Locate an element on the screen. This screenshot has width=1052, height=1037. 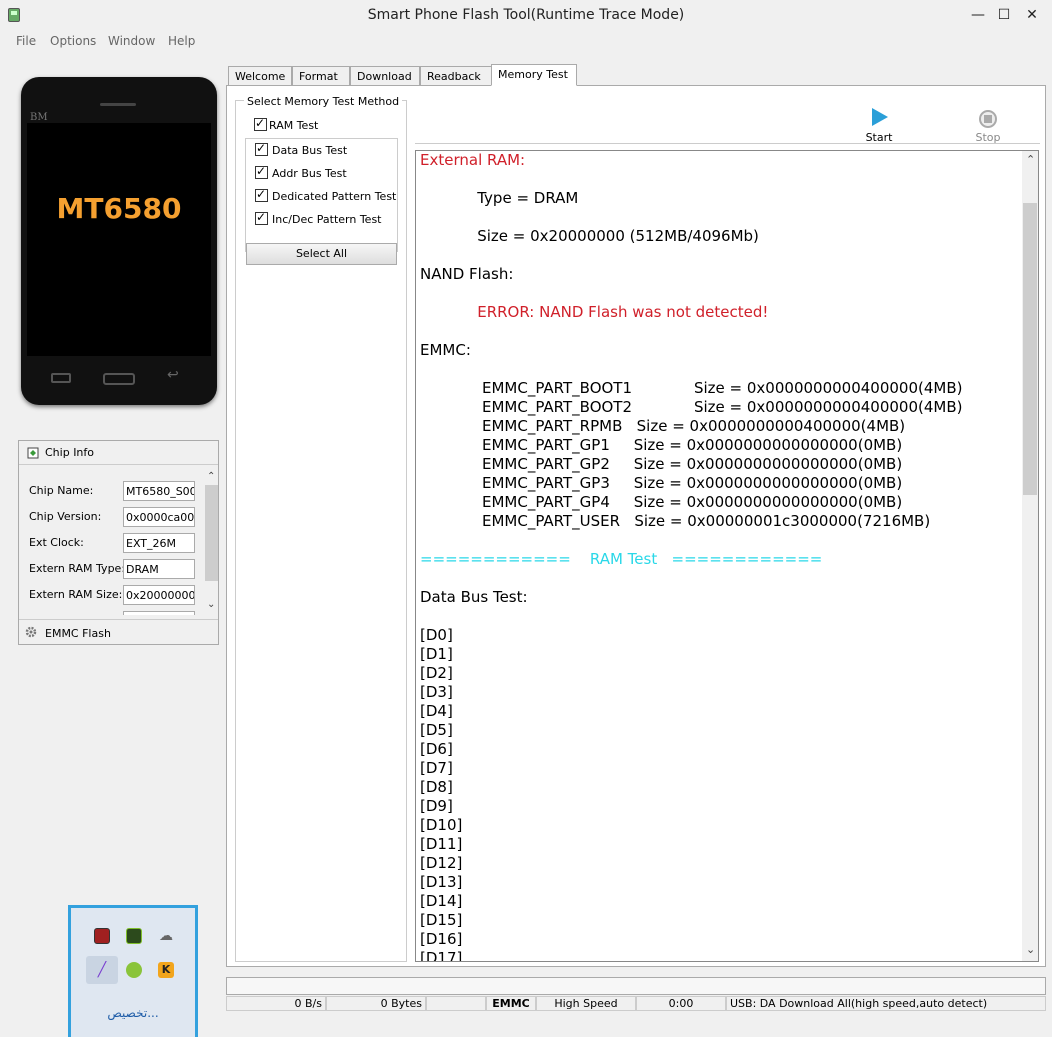
tab-readback: Readback is located at coordinates (456, 76).